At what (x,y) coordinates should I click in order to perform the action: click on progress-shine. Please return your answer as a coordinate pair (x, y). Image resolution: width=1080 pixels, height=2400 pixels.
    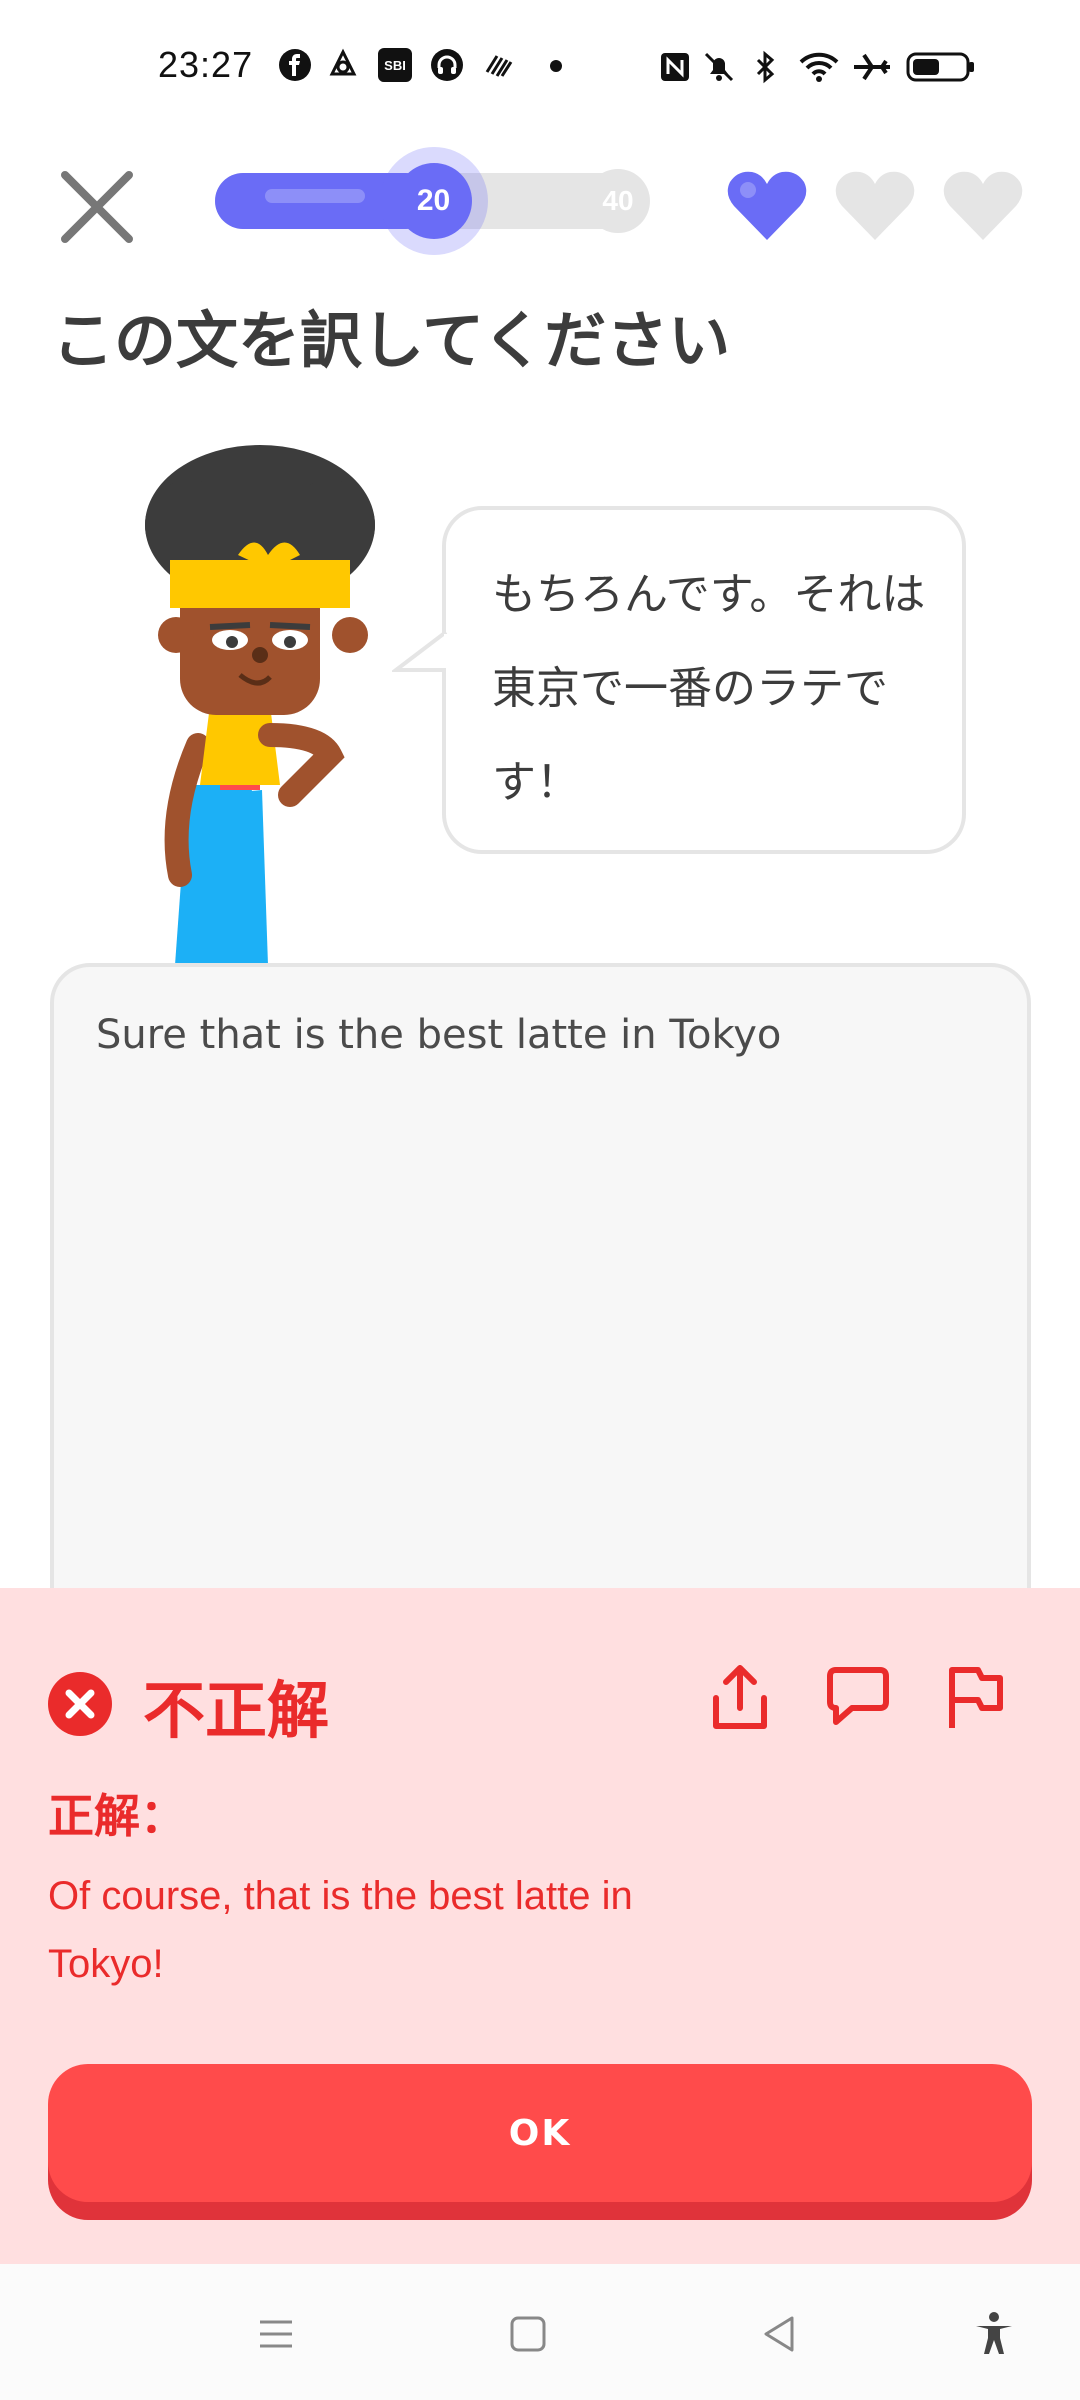
    Looking at the image, I should click on (315, 196).